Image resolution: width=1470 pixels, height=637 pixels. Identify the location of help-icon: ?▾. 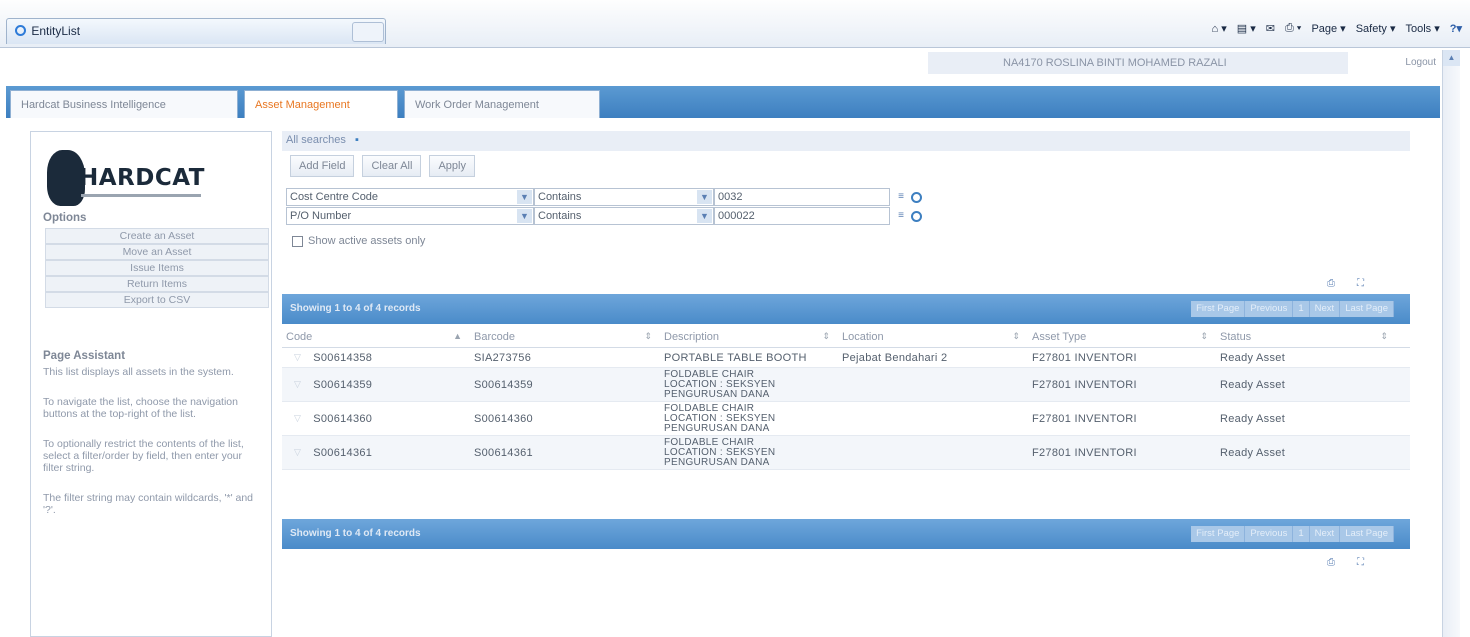
(1456, 28).